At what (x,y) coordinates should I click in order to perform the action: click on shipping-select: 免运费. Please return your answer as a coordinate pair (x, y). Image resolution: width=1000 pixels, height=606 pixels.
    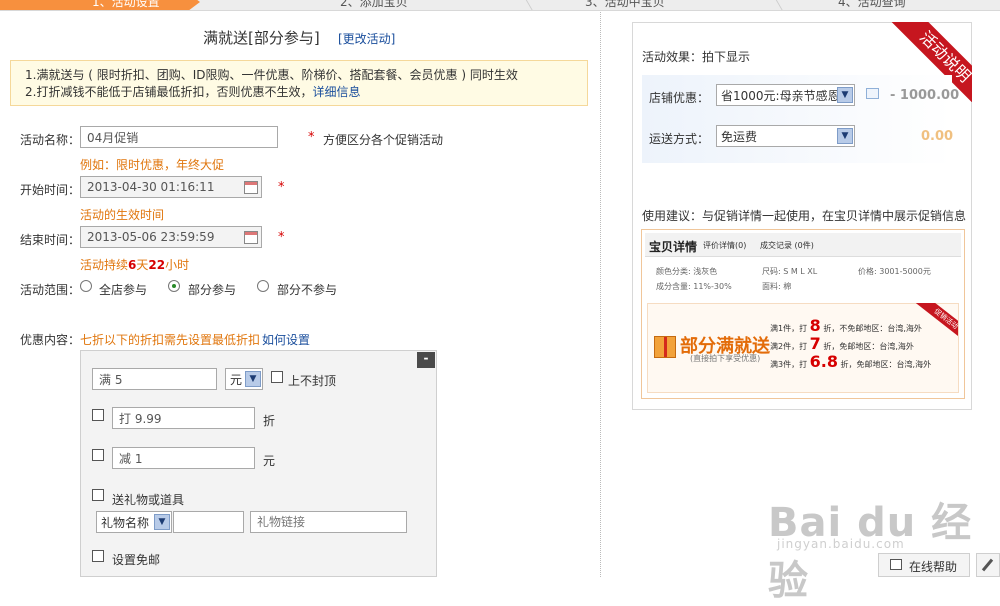
    Looking at the image, I should click on (785, 136).